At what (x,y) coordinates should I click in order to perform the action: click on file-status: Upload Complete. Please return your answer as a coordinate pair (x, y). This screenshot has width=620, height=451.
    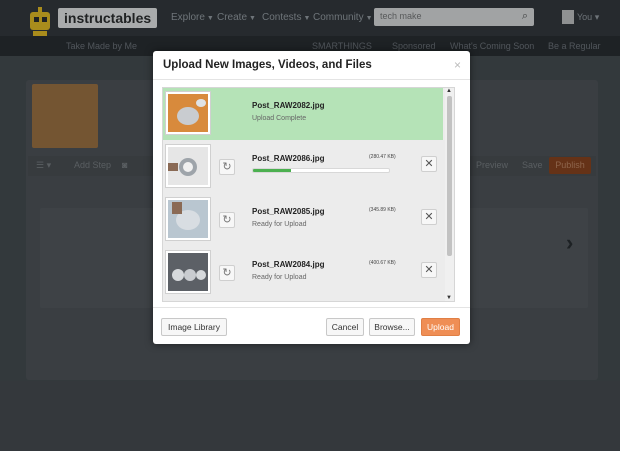
    Looking at the image, I should click on (279, 118).